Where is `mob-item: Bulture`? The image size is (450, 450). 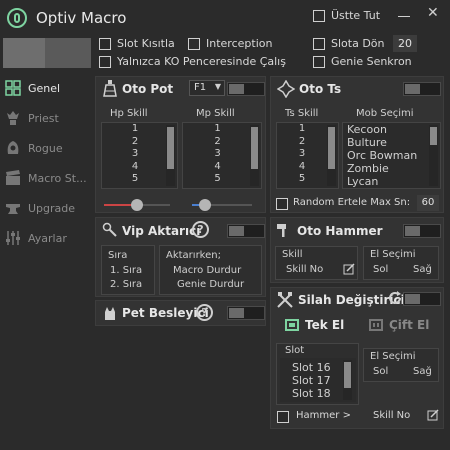 mob-item: Bulture is located at coordinates (388, 142).